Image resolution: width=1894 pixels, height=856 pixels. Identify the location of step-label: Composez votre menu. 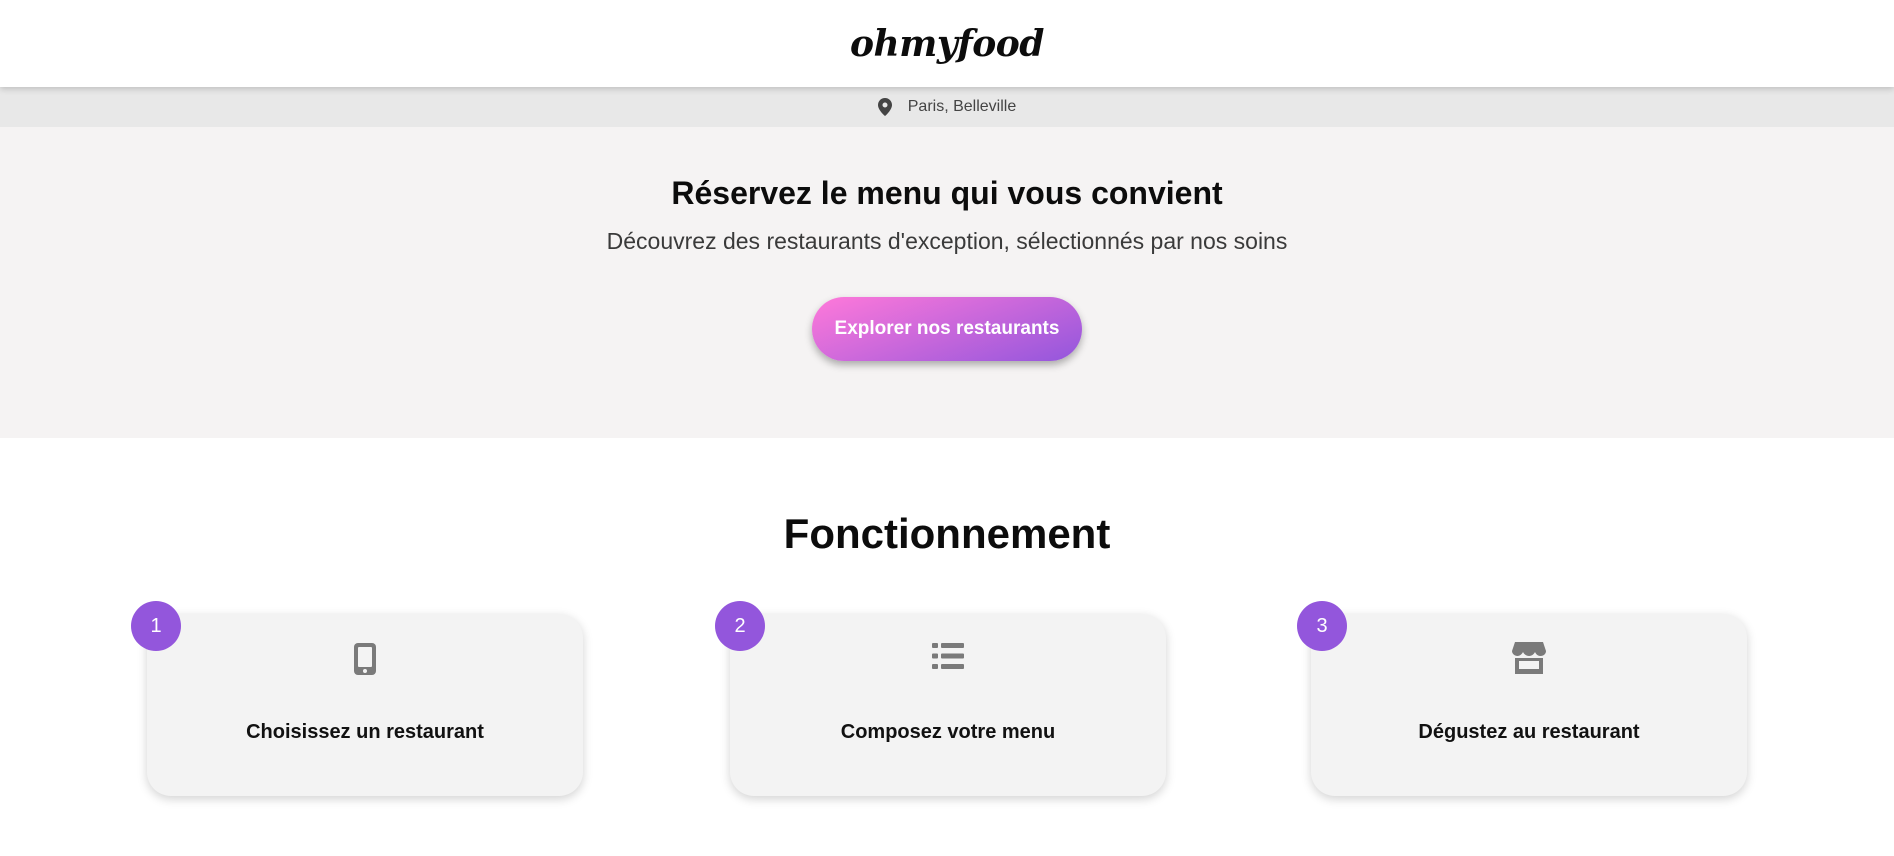
(948, 732).